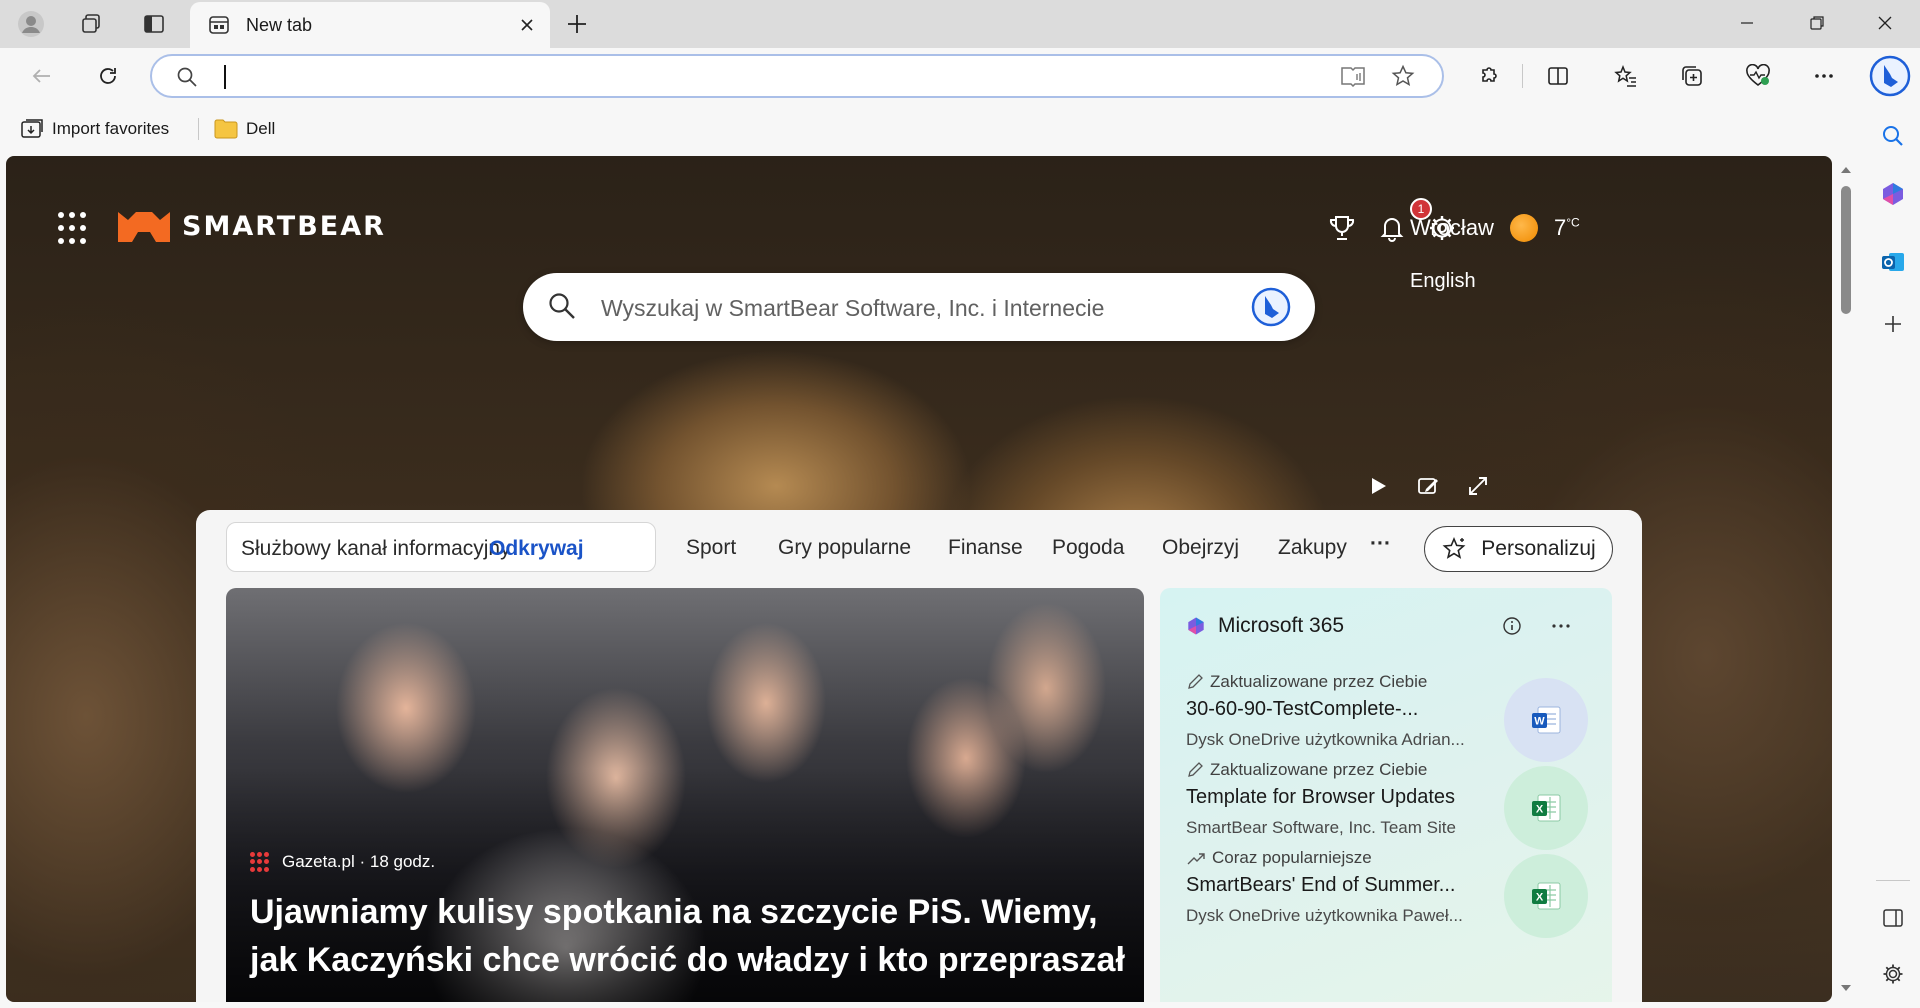  I want to click on tab-finance: Finanse, so click(985, 548).